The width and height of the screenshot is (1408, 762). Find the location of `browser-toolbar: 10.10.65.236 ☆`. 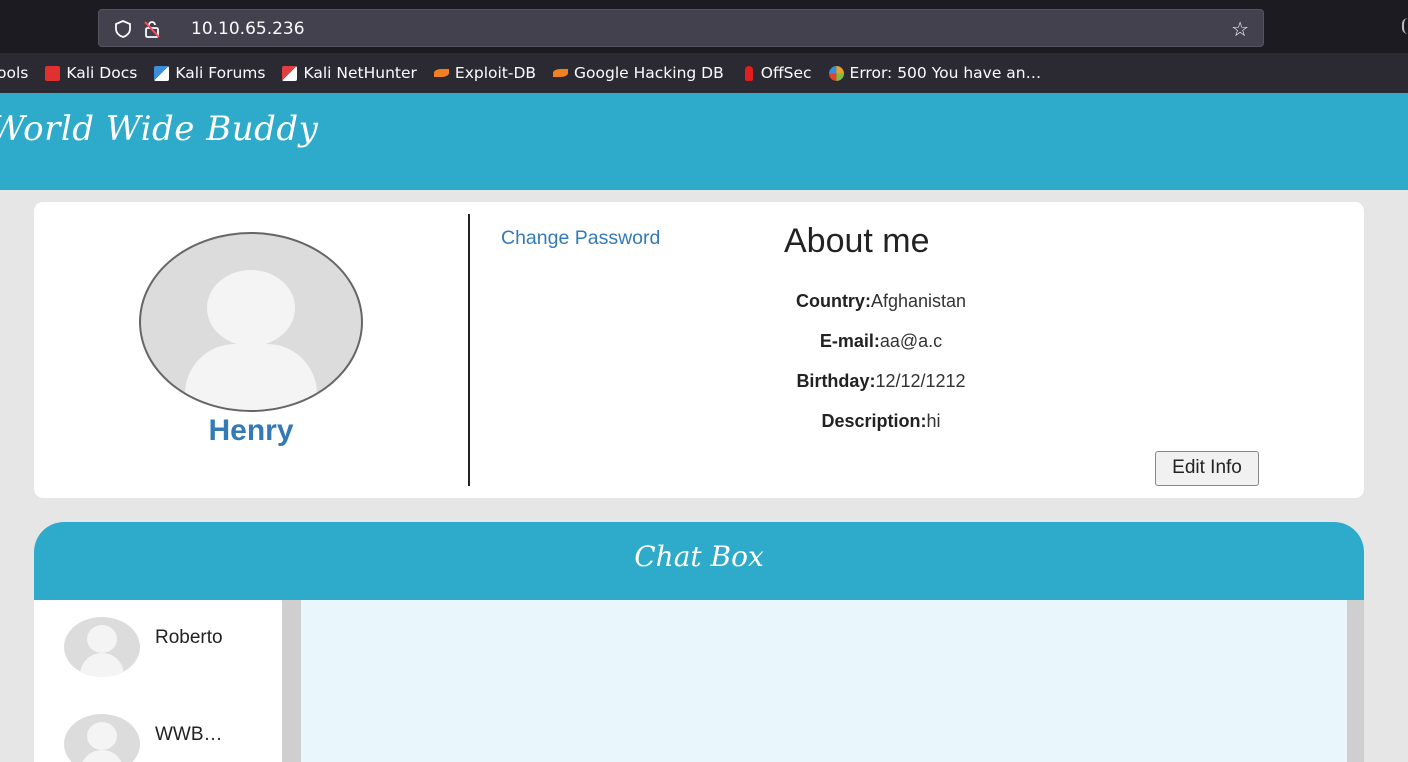

browser-toolbar: 10.10.65.236 ☆ is located at coordinates (704, 26).